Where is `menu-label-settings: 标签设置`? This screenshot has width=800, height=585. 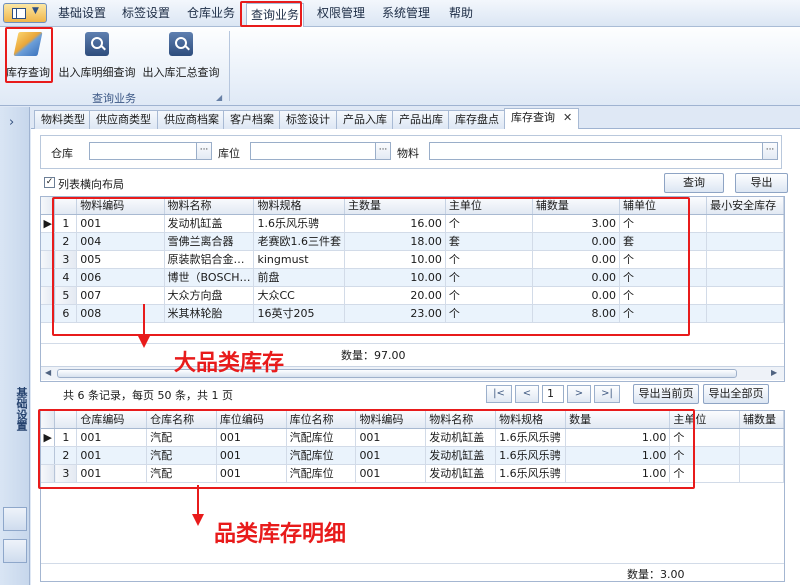
menu-label-settings: 标签设置 is located at coordinates (146, 13).